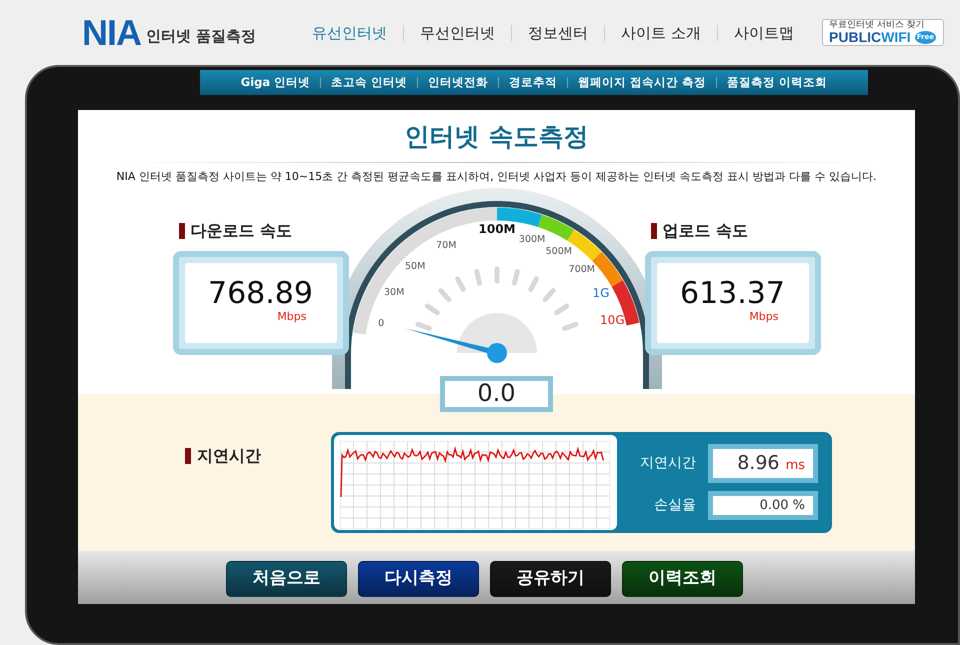 Image resolution: width=960 pixels, height=645 pixels. What do you see at coordinates (557, 32) in the screenshot?
I see `nav-link: 정보센터` at bounding box center [557, 32].